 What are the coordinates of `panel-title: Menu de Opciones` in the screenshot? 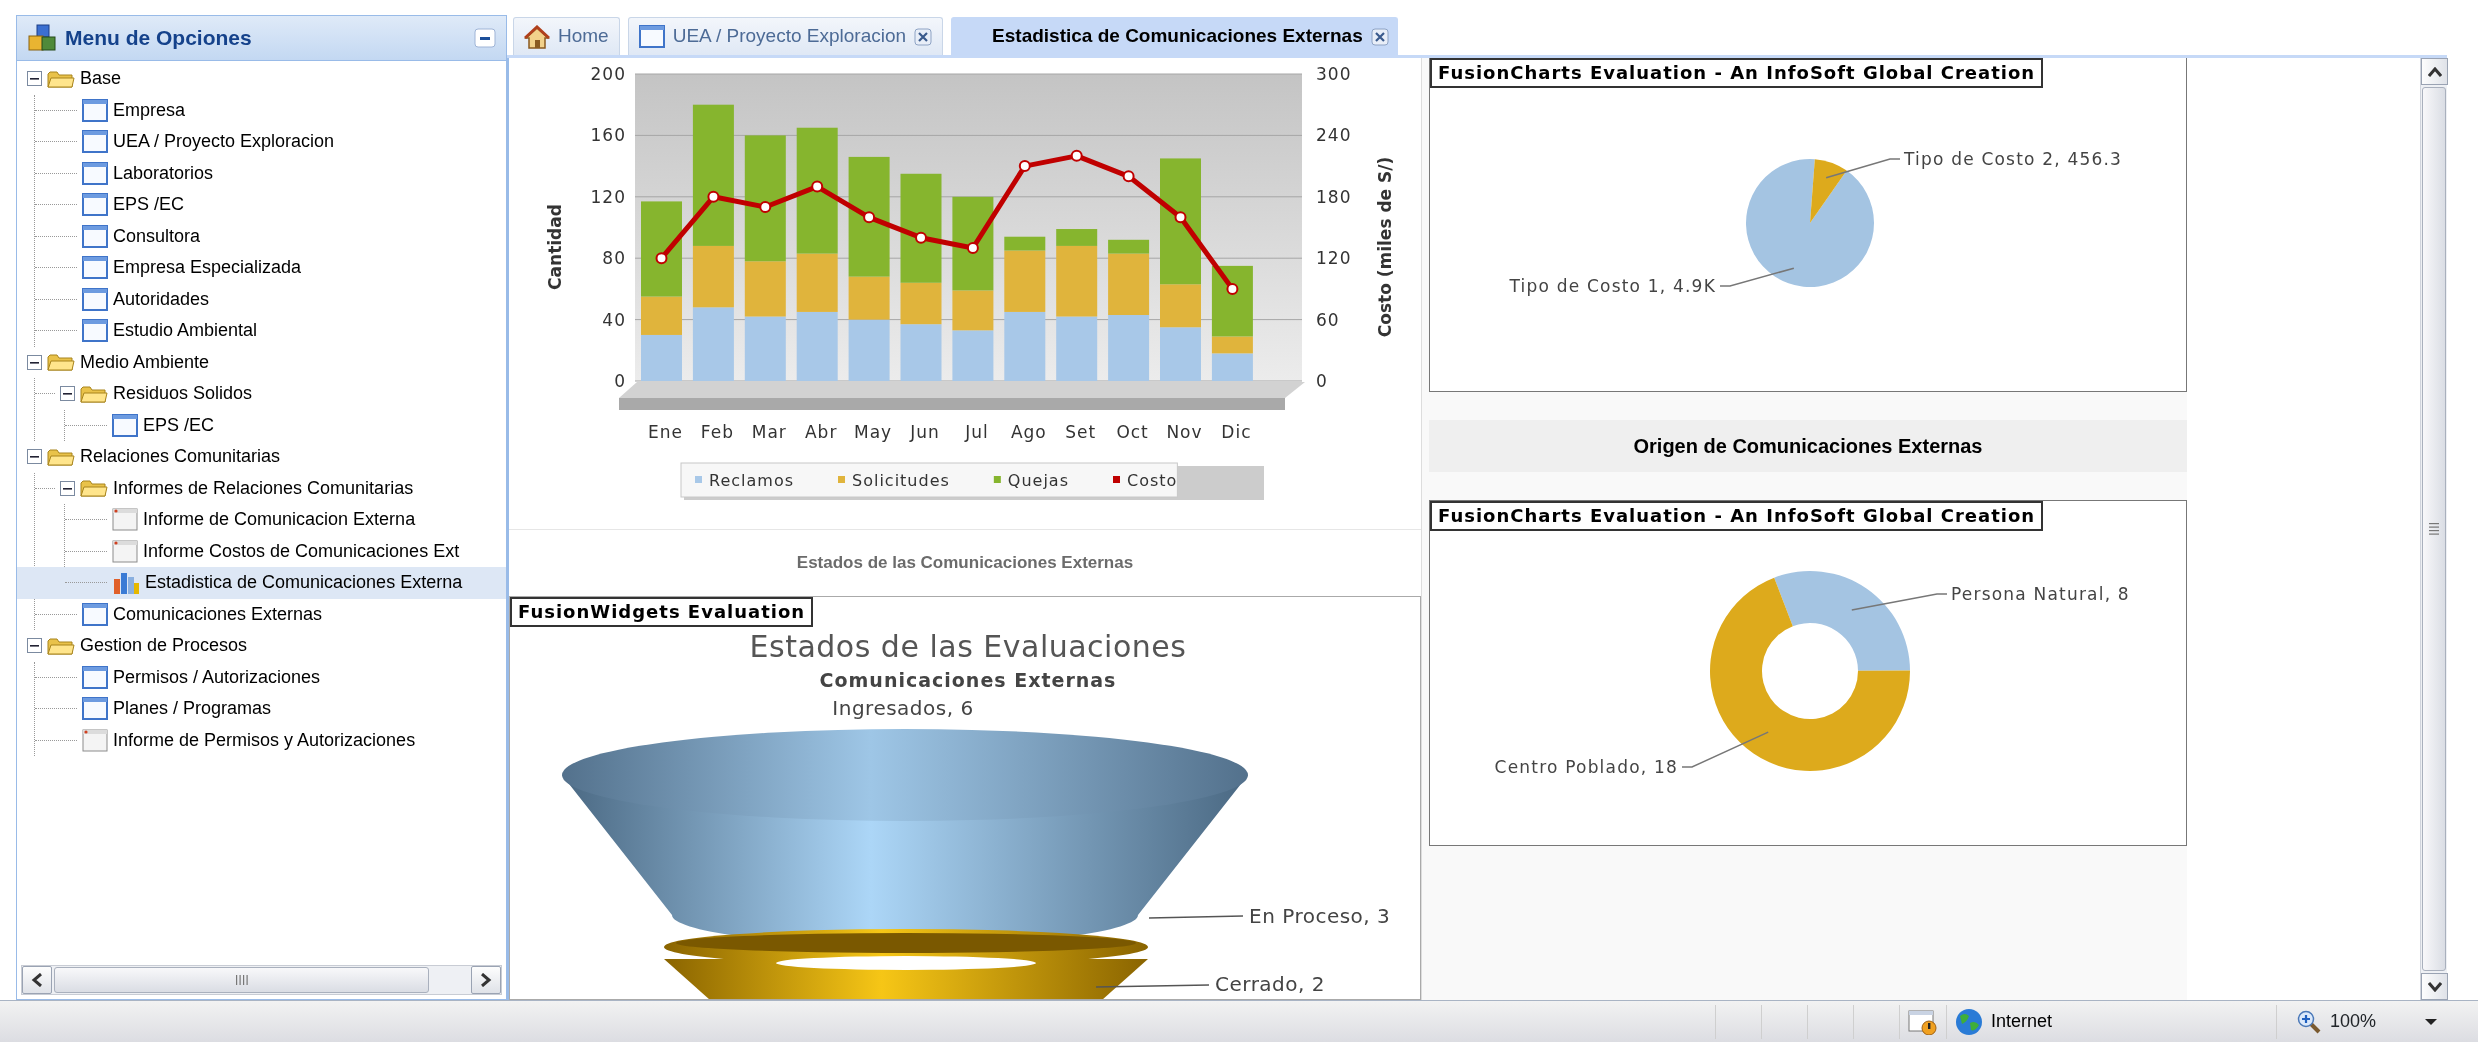 It's located at (159, 38).